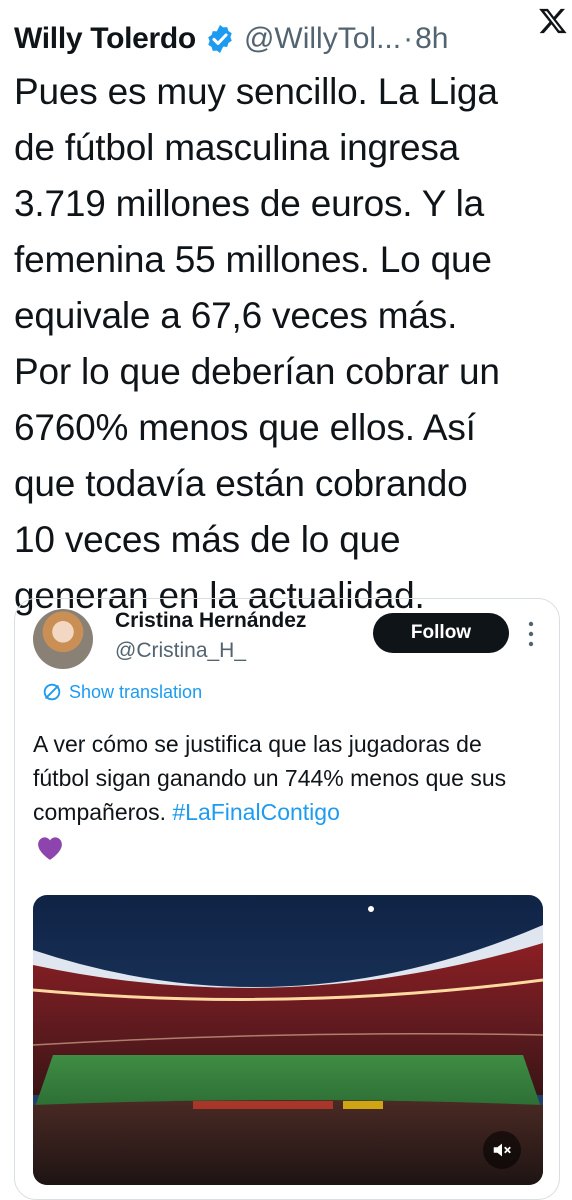 The width and height of the screenshot is (572, 1200). I want to click on tweet-header: Willy Tolerdo @WillyTol... · 8h, so click(288, 39).